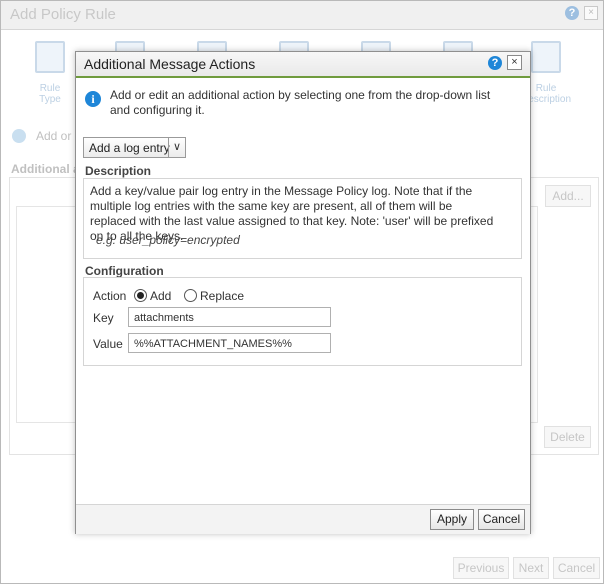 The width and height of the screenshot is (604, 584). I want to click on configuration-heading: Configuration, so click(124, 271).